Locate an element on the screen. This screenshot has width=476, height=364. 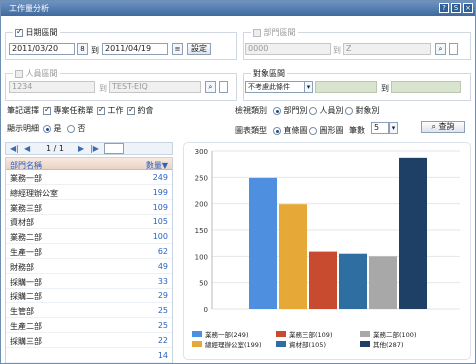
y-tick-label: 300 is located at coordinates (201, 152).